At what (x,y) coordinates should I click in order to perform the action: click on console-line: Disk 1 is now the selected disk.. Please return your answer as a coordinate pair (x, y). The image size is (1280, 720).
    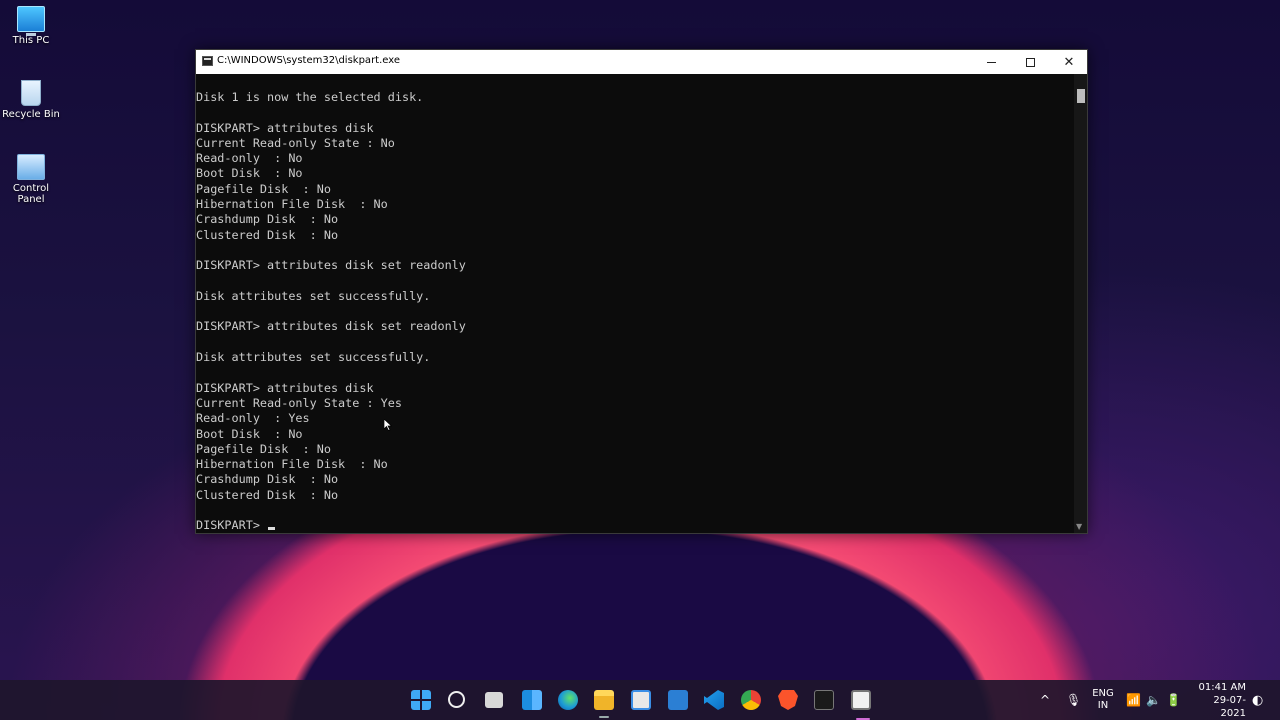
    Looking at the image, I should click on (310, 97).